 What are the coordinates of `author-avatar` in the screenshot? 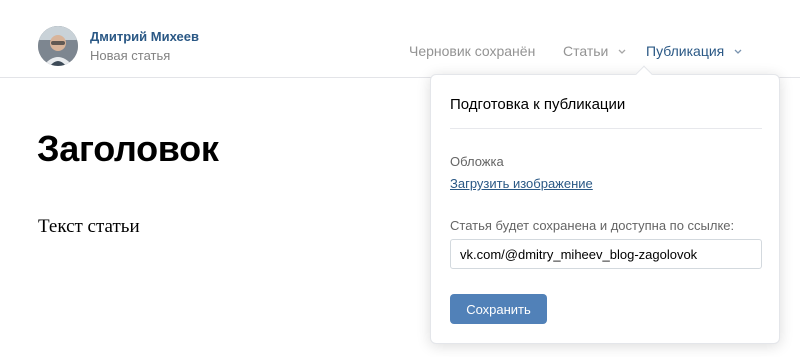 It's located at (58, 46).